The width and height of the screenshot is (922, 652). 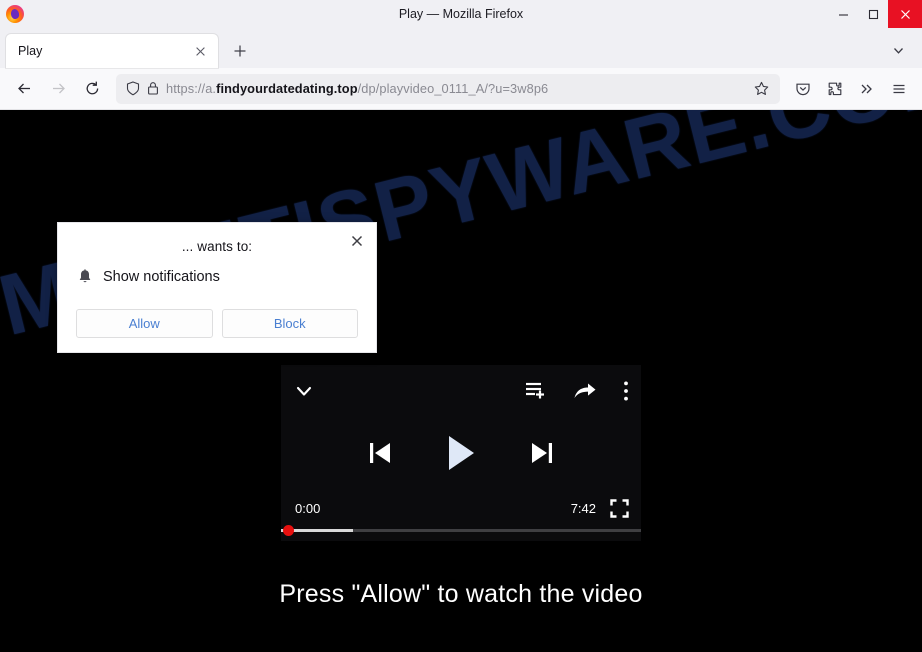 I want to click on video-player: 0:00 7:42, so click(x=461, y=453).